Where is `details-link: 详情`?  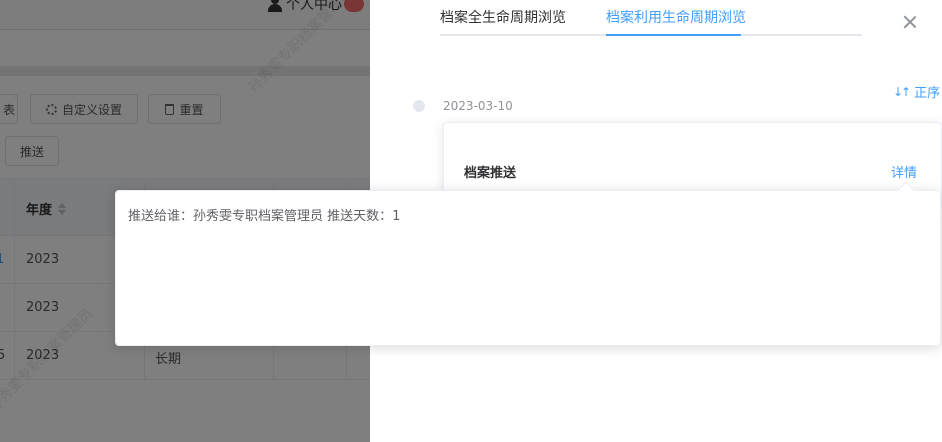 details-link: 详情 is located at coordinates (904, 171).